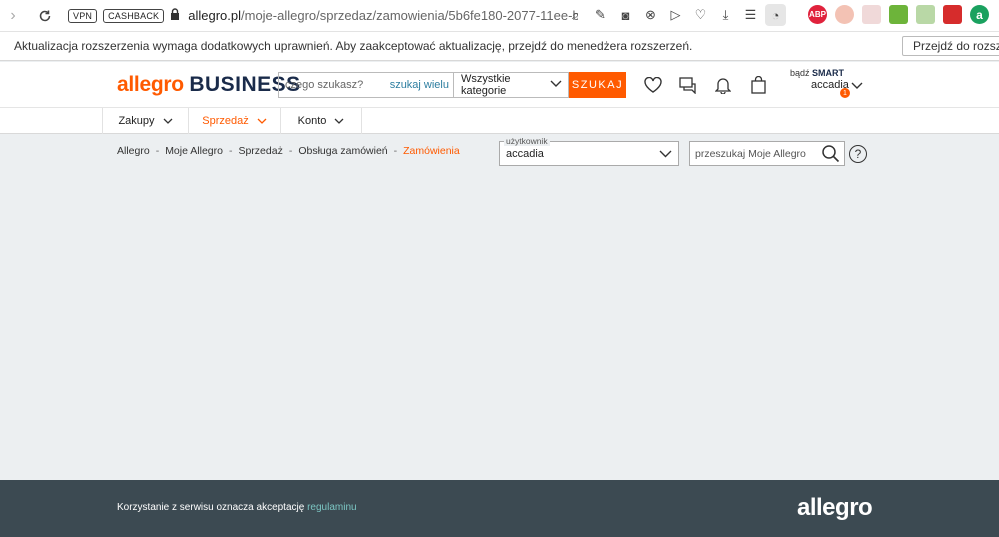 The image size is (999, 537). Describe the element at coordinates (950, 46) in the screenshot. I see `go-to-extensions-button: Przejdź do rozszerz` at that location.